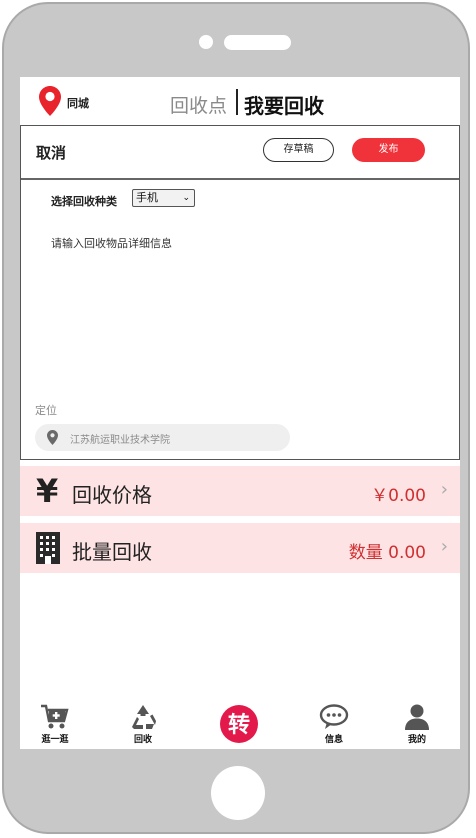 The image size is (476, 838). I want to click on tab-profile: 我的, so click(417, 723).